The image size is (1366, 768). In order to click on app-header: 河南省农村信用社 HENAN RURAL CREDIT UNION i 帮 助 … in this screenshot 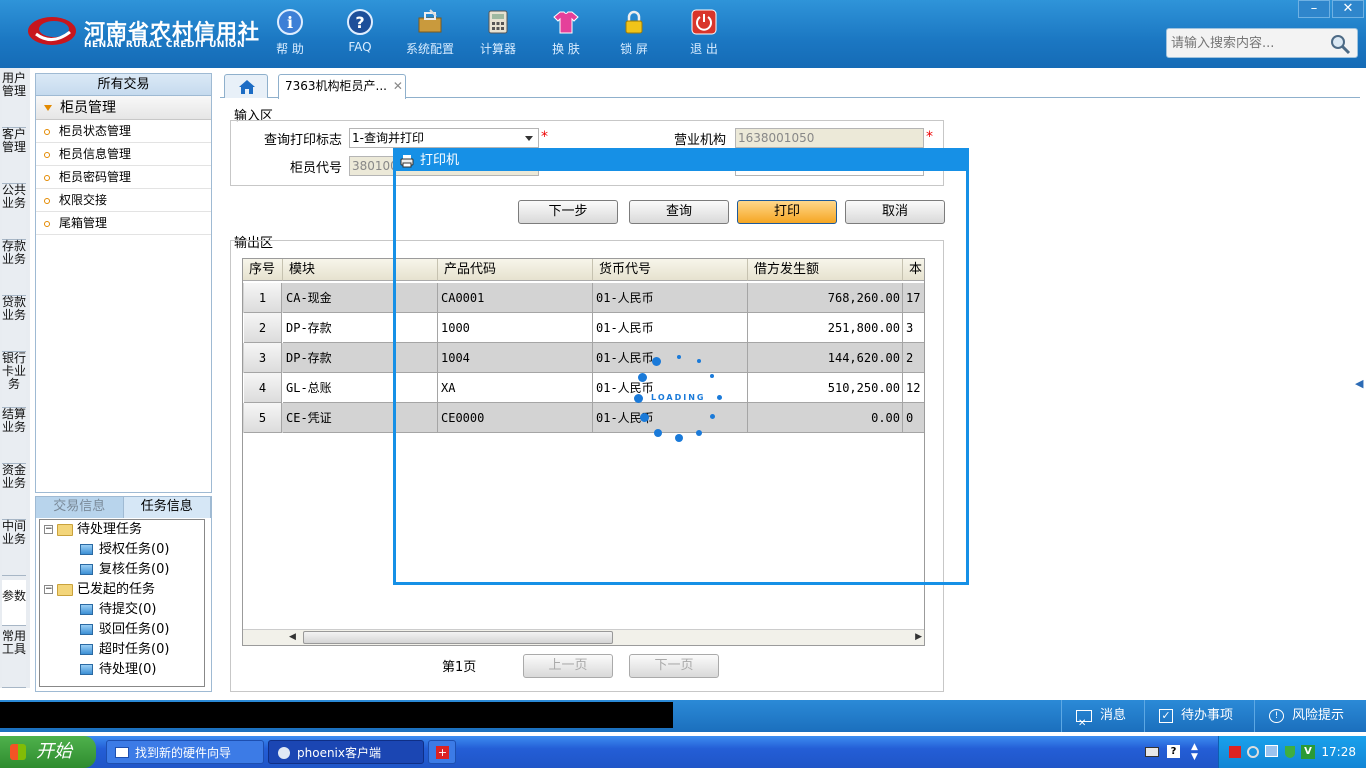, I will do `click(683, 34)`.